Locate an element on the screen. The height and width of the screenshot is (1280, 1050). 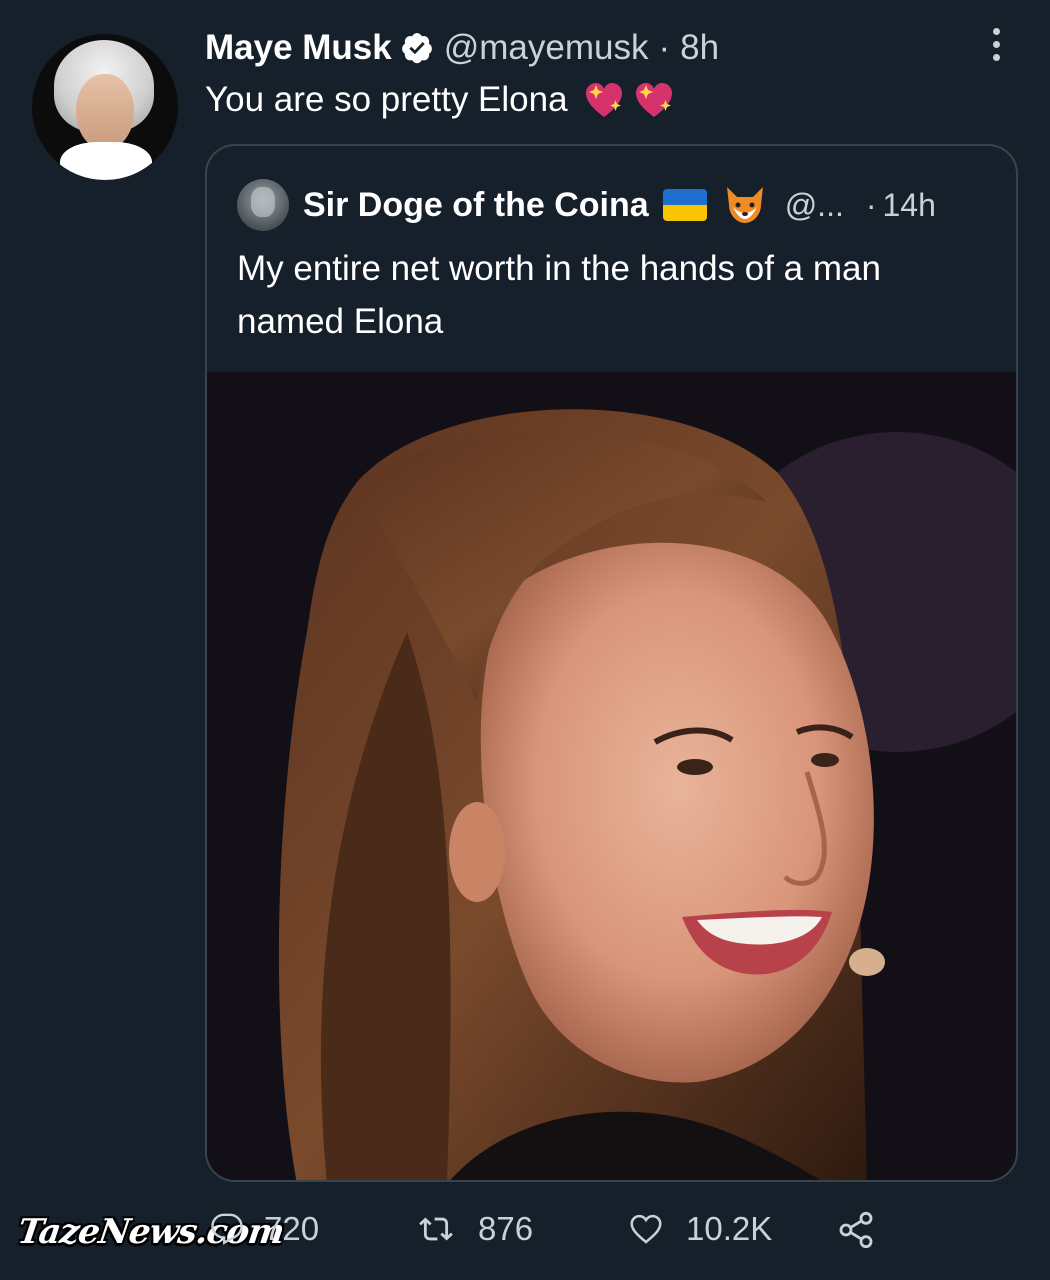
tweet-text: You are so pretty Elona is located at coordinates (440, 100).